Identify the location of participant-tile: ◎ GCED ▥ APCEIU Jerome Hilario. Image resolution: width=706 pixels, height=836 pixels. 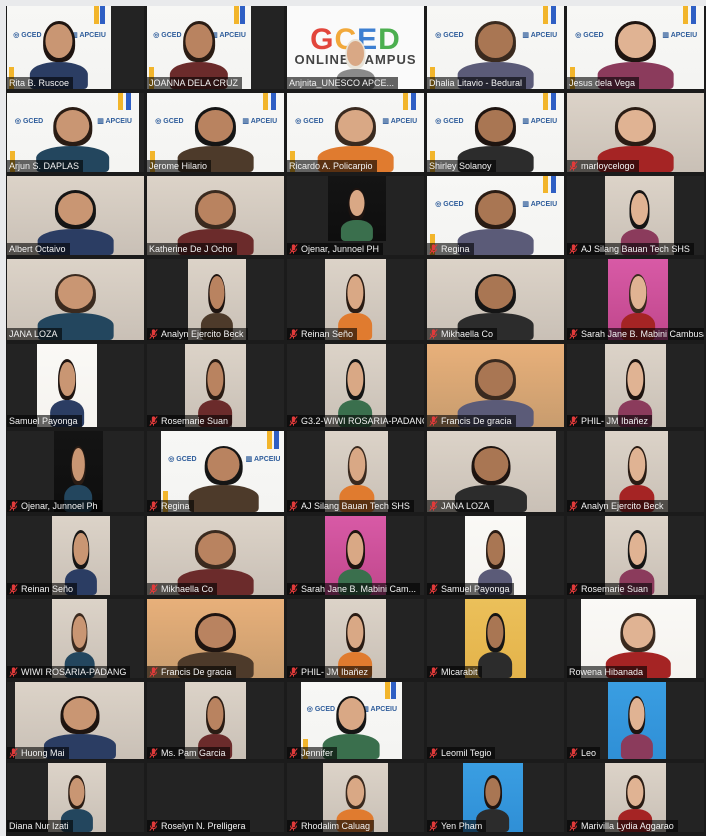
(215, 132).